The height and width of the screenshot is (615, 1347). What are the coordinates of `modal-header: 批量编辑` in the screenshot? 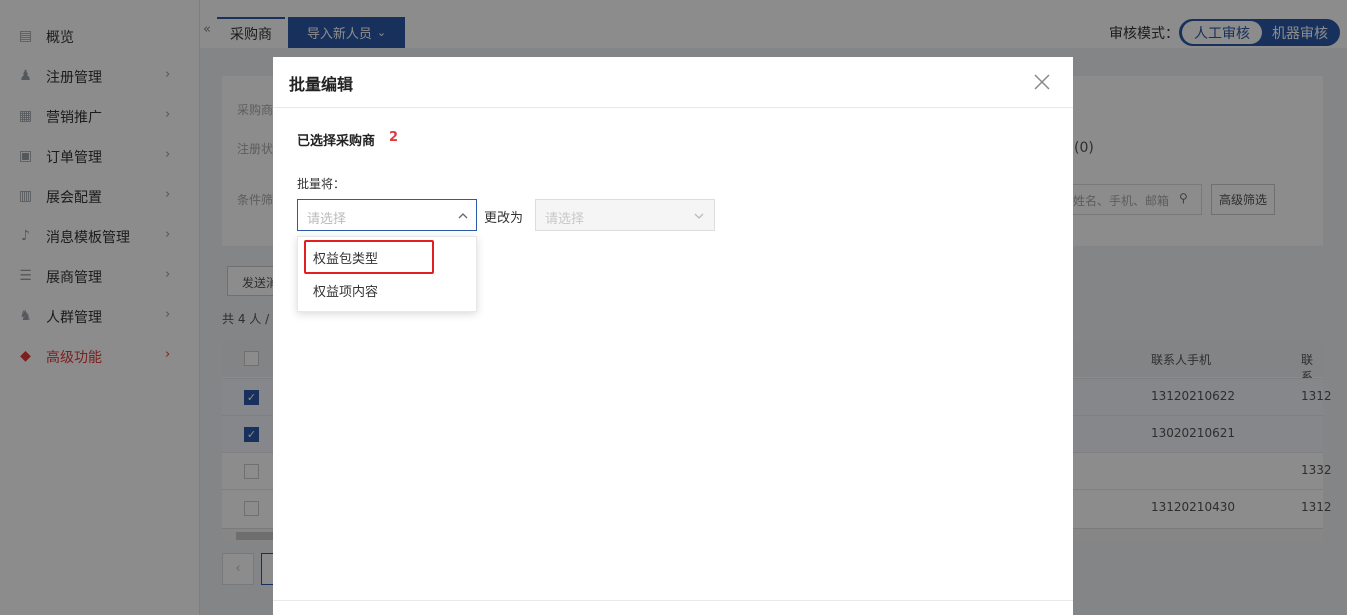 It's located at (673, 82).